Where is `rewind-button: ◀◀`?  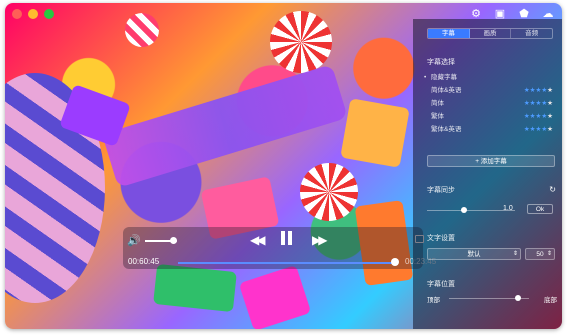
rewind-button: ◀◀ is located at coordinates (258, 240).